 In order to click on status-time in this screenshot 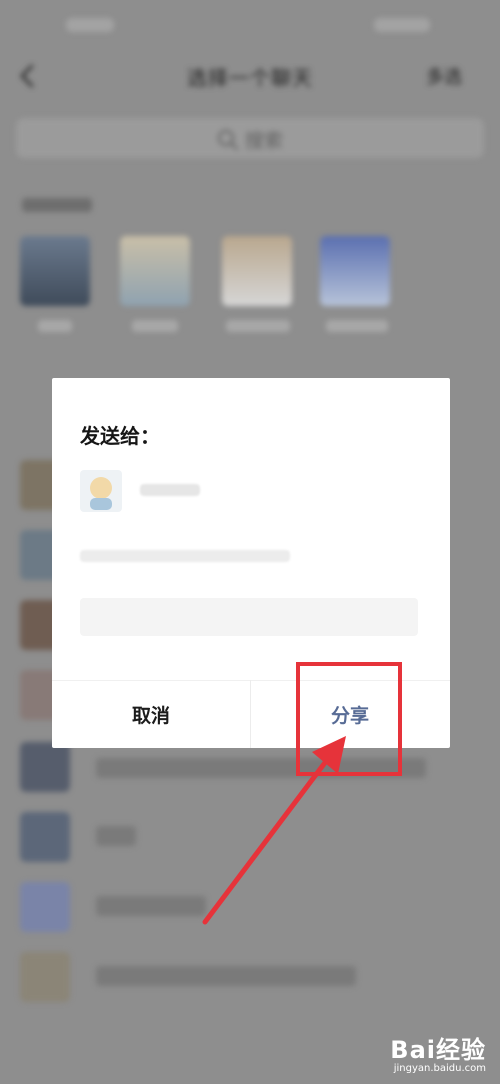, I will do `click(90, 25)`.